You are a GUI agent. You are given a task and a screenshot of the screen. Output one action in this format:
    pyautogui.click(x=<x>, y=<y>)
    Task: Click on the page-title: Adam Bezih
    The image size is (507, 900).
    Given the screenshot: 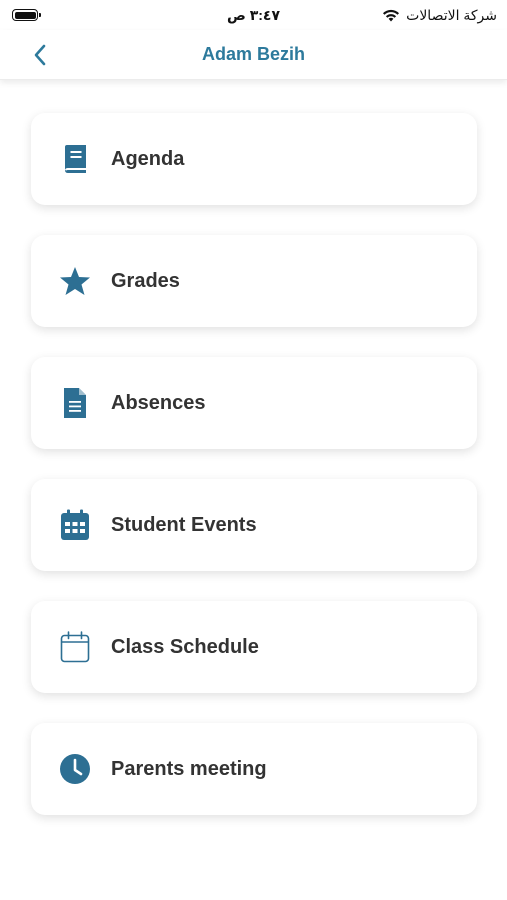 What is the action you would take?
    pyautogui.click(x=253, y=54)
    